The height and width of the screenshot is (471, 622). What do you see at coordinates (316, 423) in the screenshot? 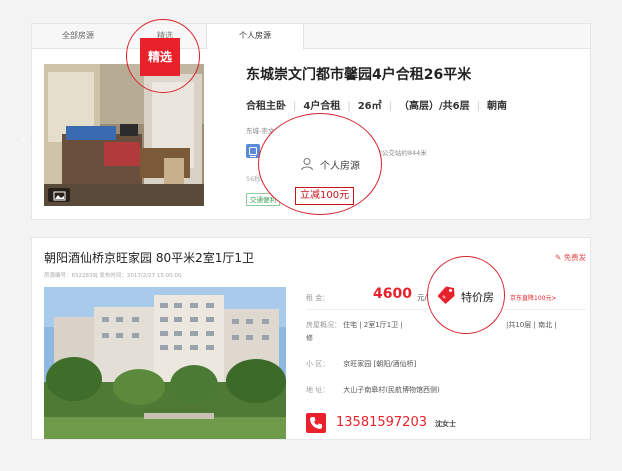
I see `phone-icon` at bounding box center [316, 423].